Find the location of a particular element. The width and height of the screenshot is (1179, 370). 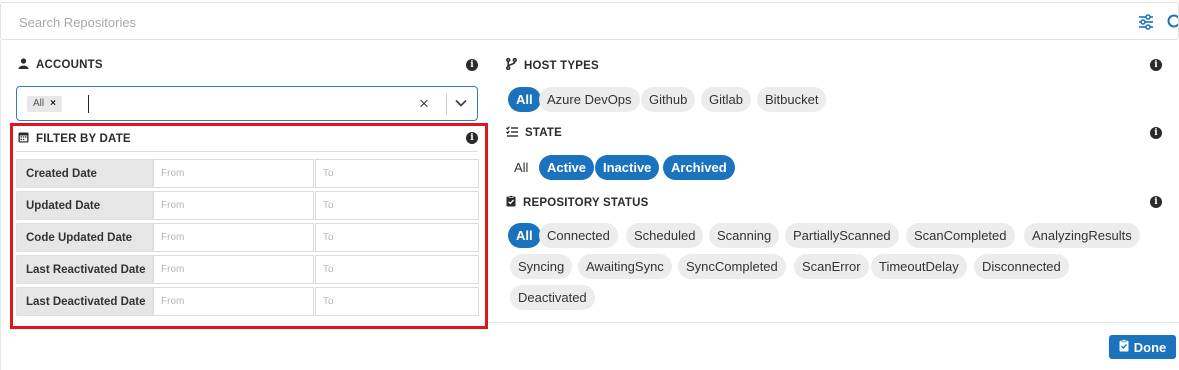

remove-chip-icon: × is located at coordinates (53, 104).